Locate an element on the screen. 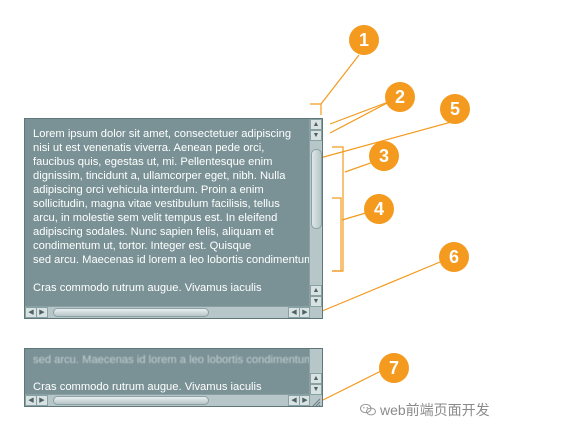 This screenshot has width=566, height=435. resize-grip-icon is located at coordinates (315, 400).